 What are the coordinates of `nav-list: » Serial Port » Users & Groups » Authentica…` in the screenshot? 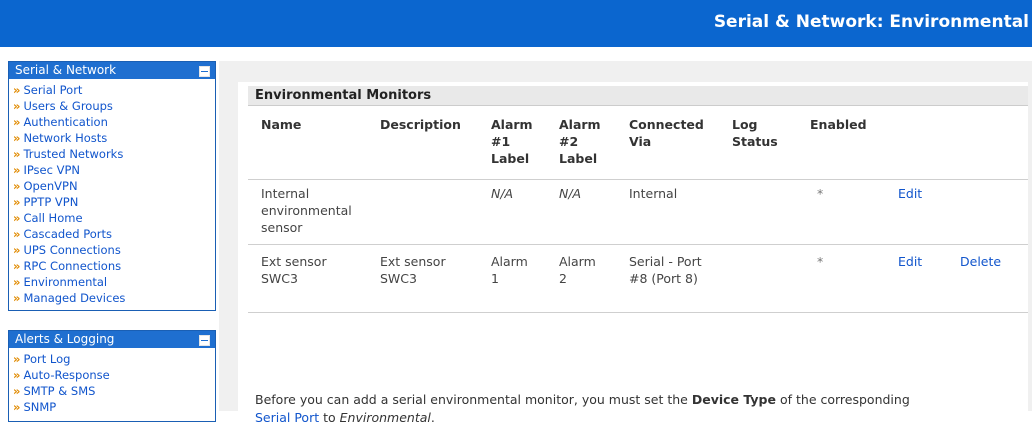 It's located at (112, 194).